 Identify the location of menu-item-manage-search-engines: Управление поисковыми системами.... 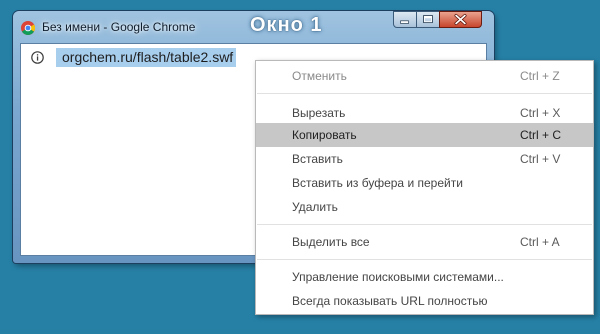
(424, 277).